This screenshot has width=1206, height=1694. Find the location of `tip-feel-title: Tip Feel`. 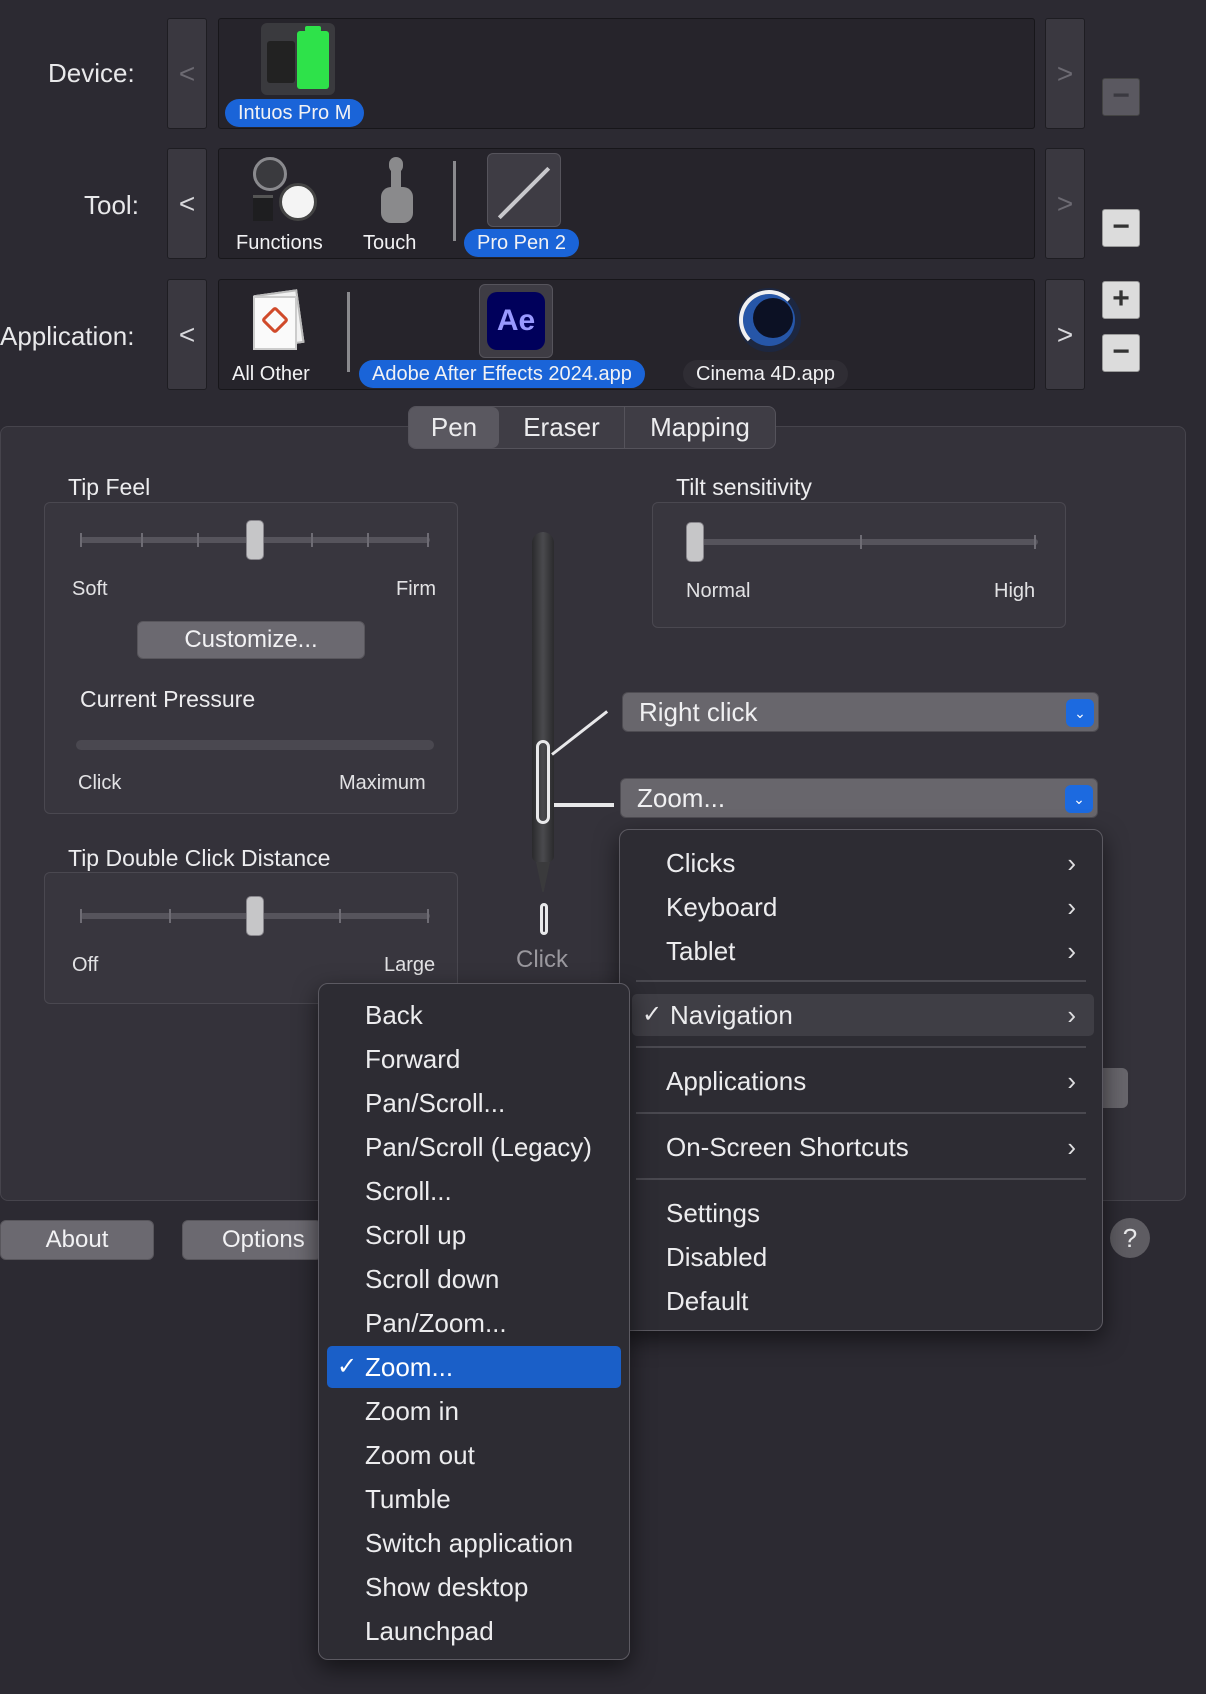

tip-feel-title: Tip Feel is located at coordinates (109, 487).